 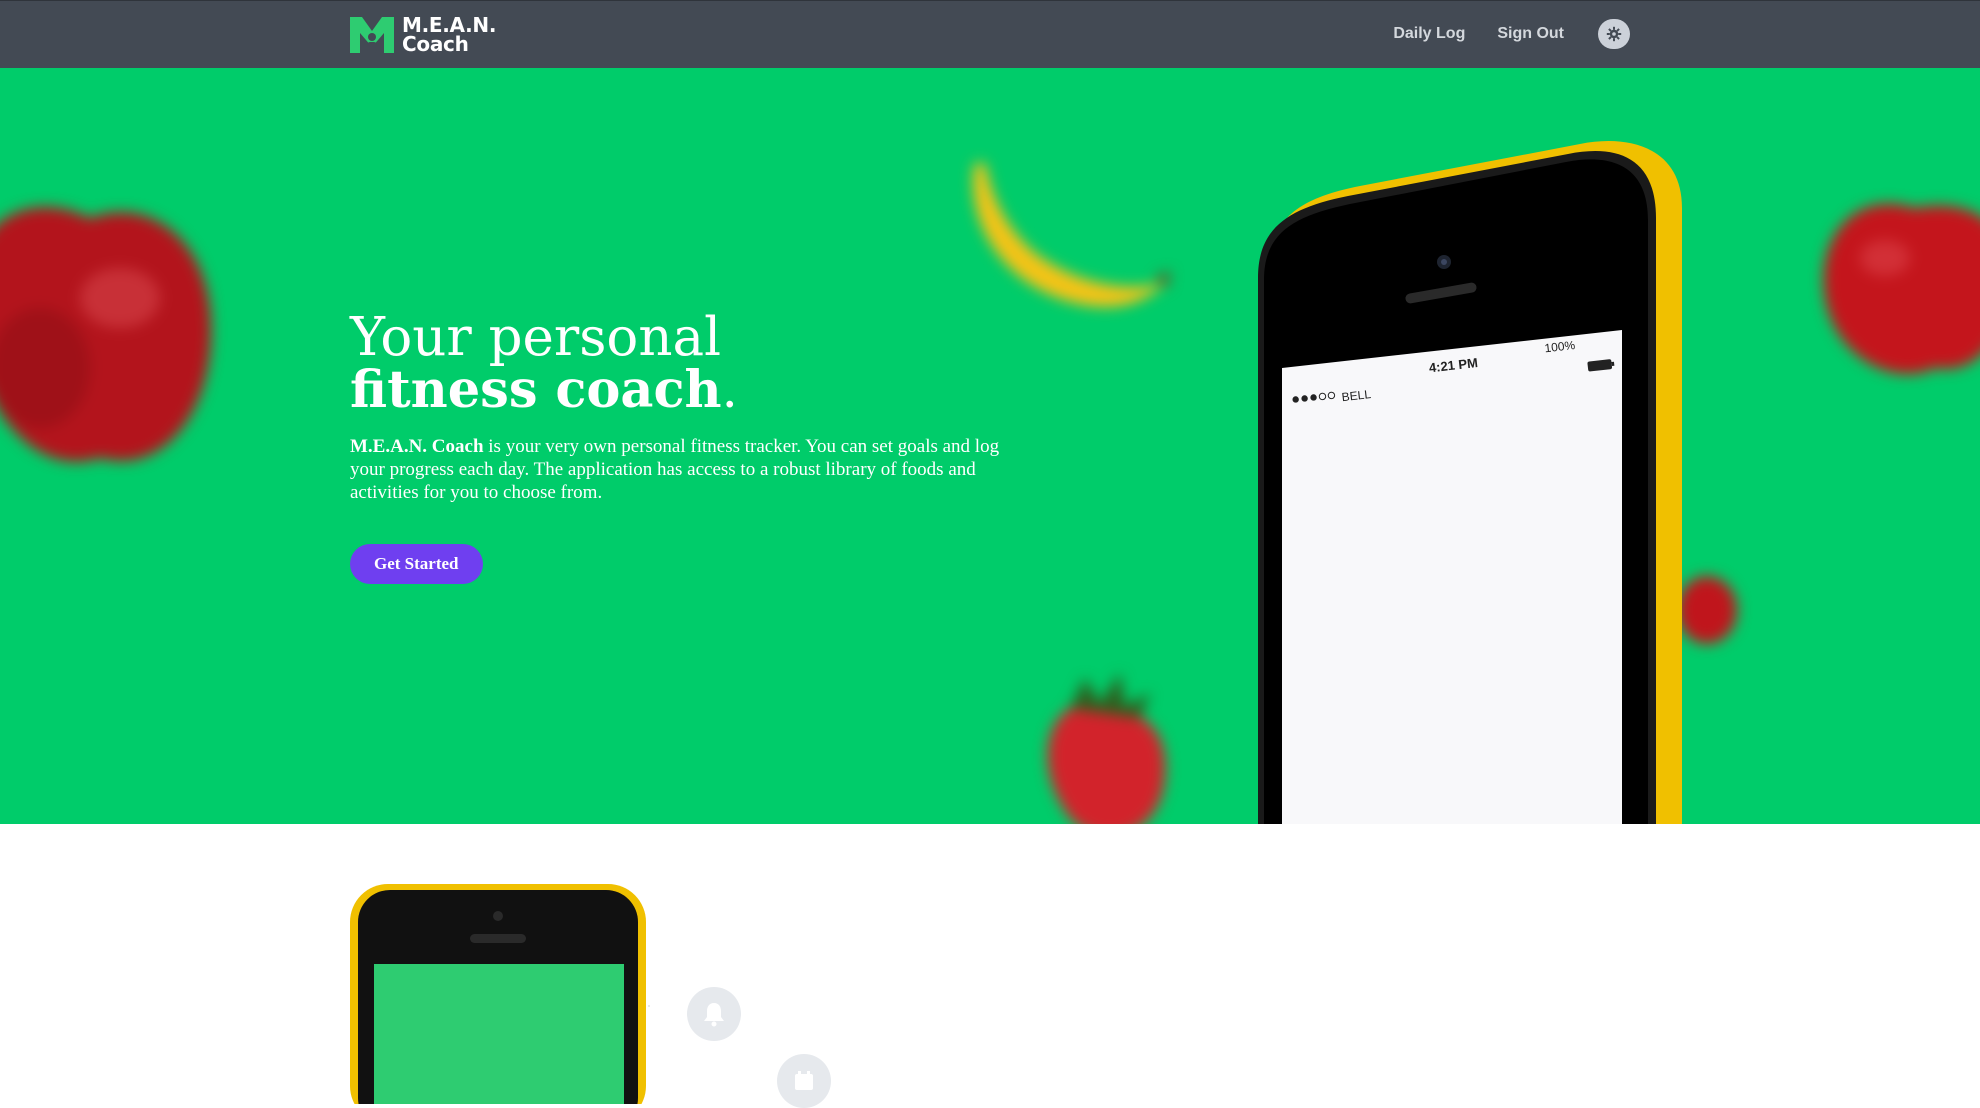 I want to click on gear-icon, so click(x=1614, y=34).